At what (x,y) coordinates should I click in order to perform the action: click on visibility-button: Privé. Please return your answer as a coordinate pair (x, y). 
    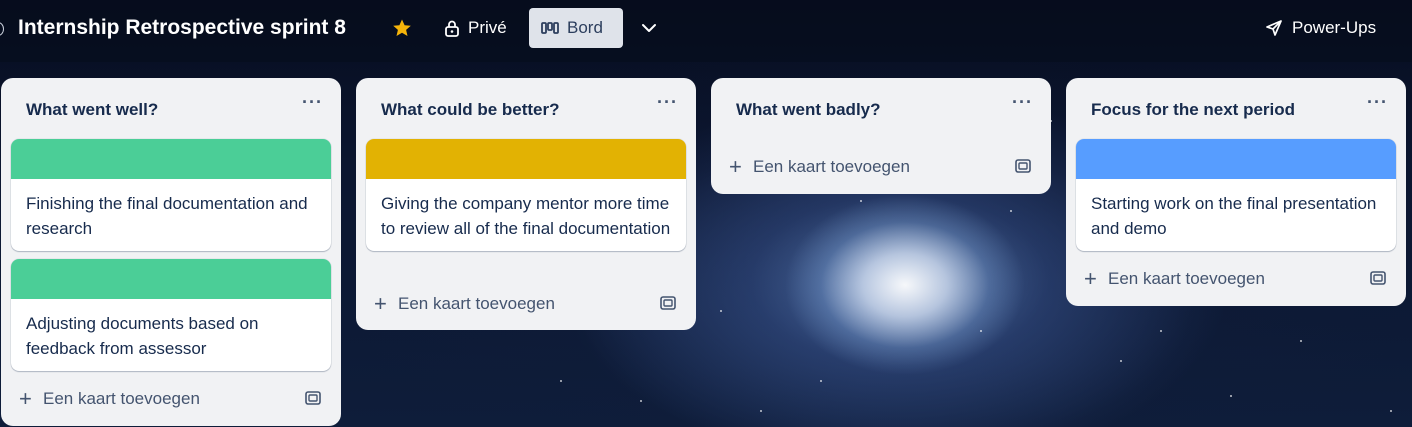
    Looking at the image, I should click on (475, 28).